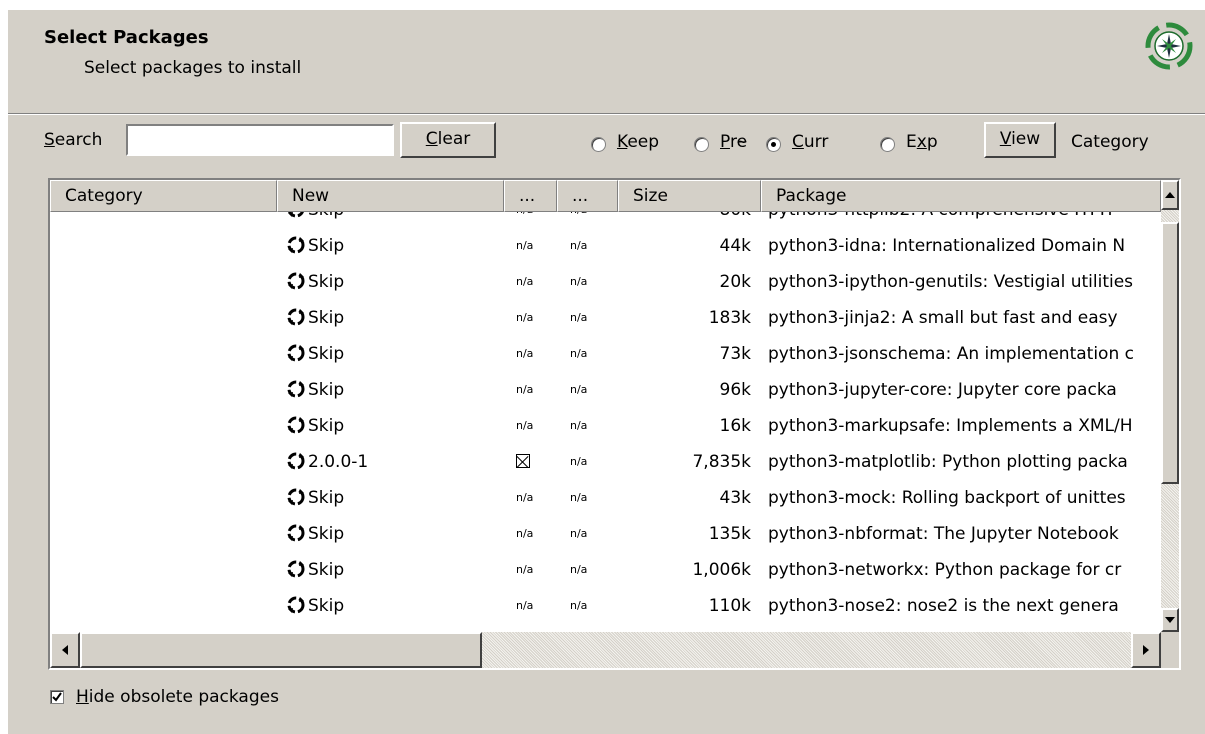 The width and height of the screenshot is (1205, 734). I want to click on arrow-left-icon, so click(65, 650).